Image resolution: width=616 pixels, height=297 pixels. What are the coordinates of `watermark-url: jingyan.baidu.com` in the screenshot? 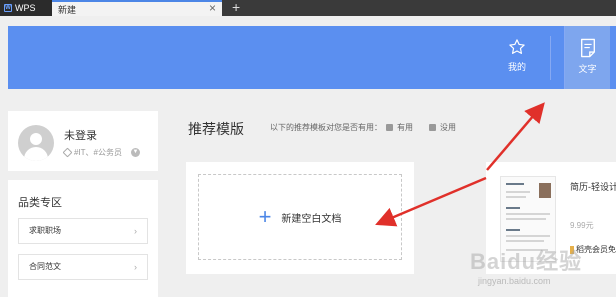 It's located at (514, 281).